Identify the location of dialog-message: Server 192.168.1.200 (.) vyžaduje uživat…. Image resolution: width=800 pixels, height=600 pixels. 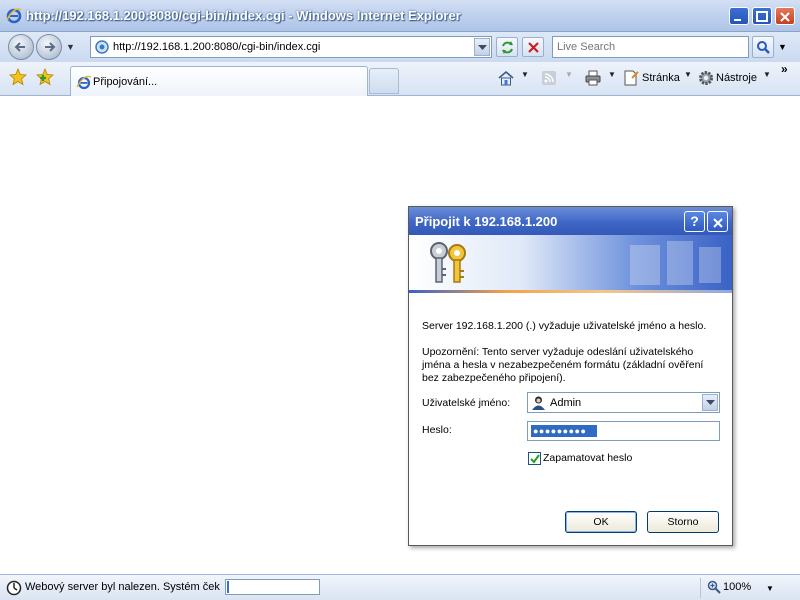
(564, 326).